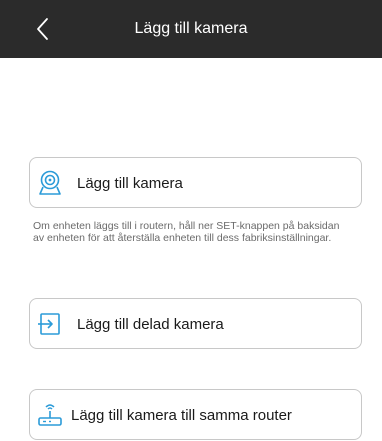 This screenshot has height=441, width=382. I want to click on page-title: Lägg till kamera, so click(191, 28).